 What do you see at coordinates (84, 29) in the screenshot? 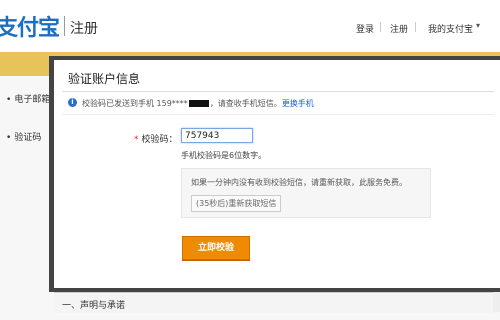
I see `page-title: 注册` at bounding box center [84, 29].